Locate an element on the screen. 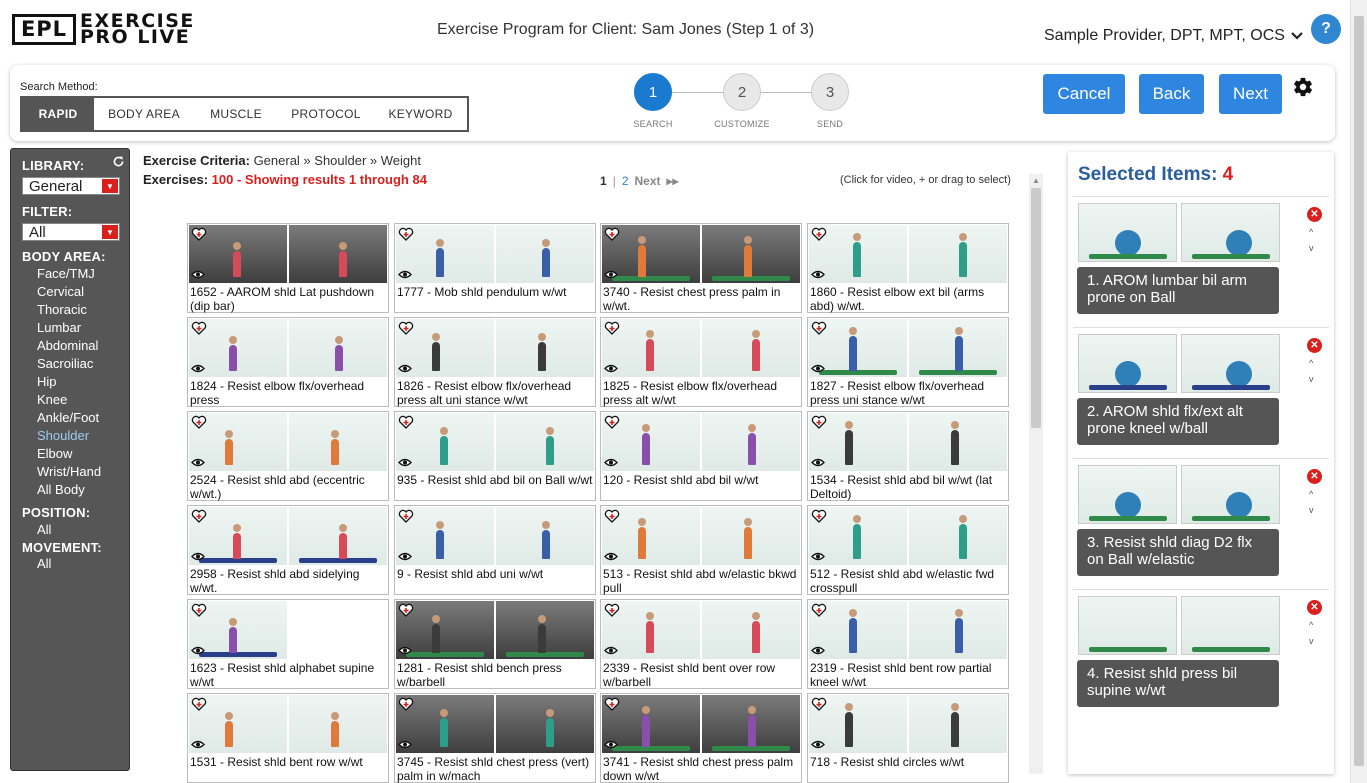  exercise-card: 3740 - Resist chest press palm in w/wt. is located at coordinates (701, 268).